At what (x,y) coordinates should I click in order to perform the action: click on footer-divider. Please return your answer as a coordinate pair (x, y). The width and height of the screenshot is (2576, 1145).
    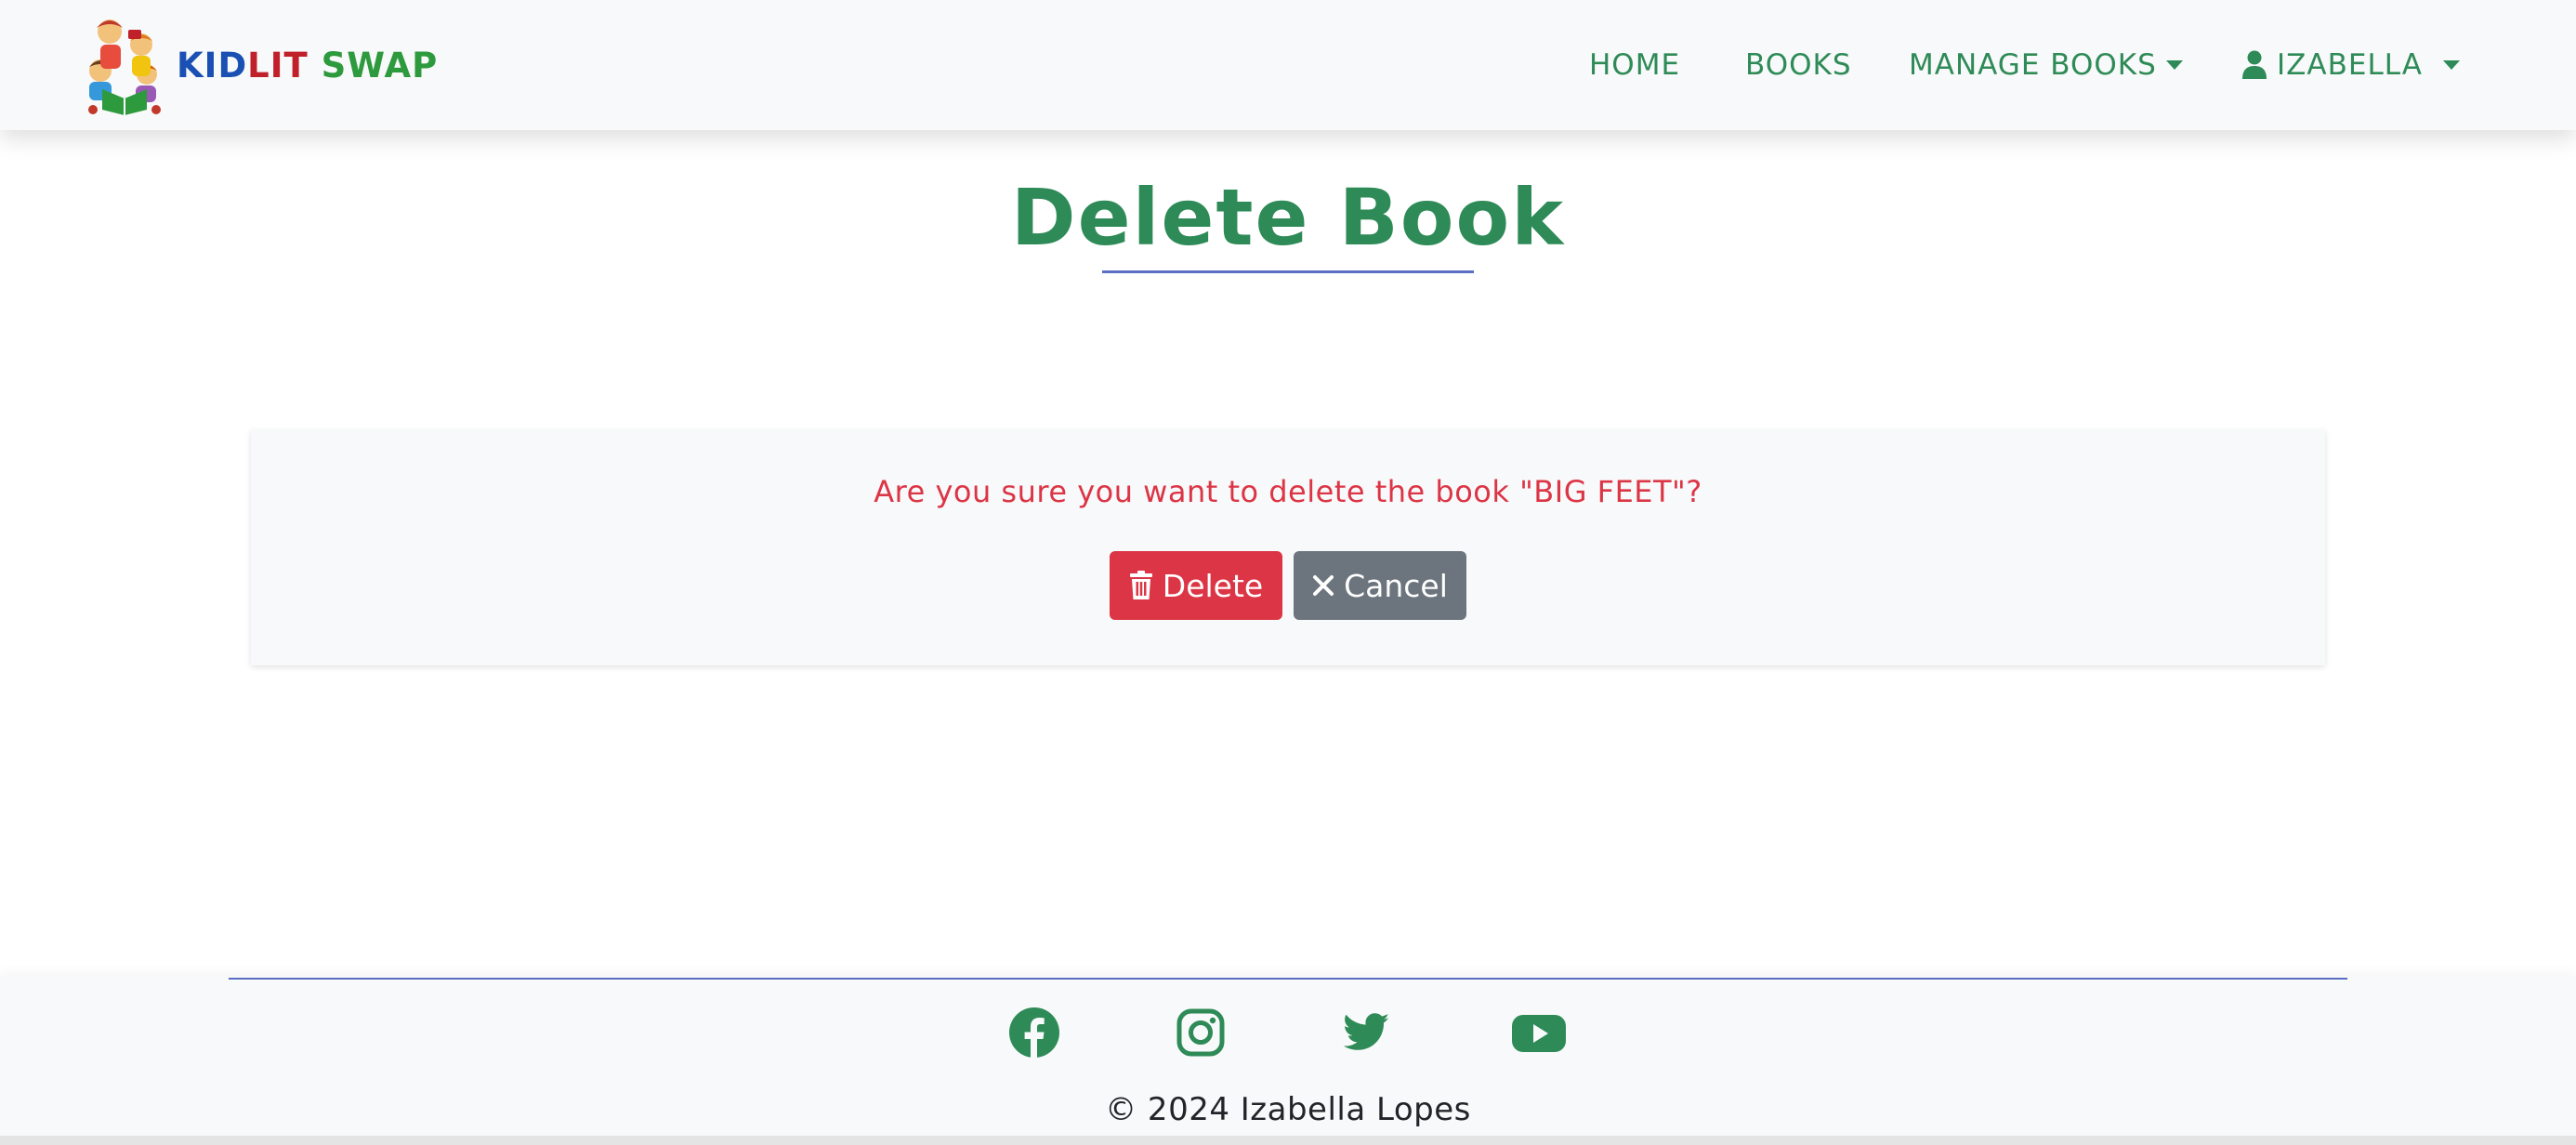
    Looking at the image, I should click on (1288, 979).